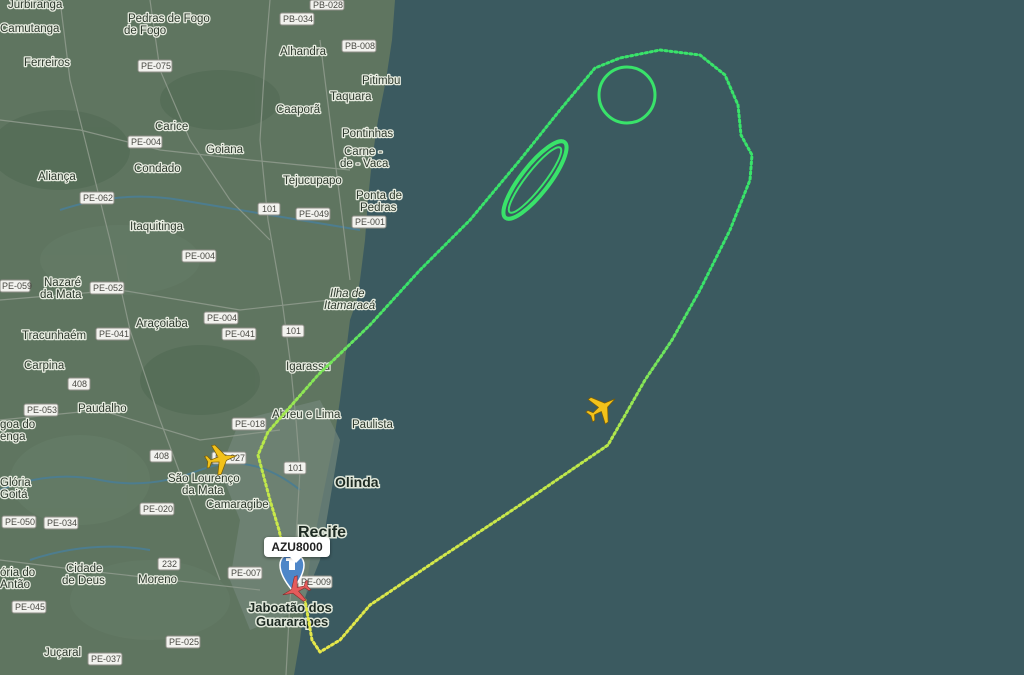 Image resolution: width=1024 pixels, height=675 pixels. I want to click on place-label: Pitimbu, so click(381, 81).